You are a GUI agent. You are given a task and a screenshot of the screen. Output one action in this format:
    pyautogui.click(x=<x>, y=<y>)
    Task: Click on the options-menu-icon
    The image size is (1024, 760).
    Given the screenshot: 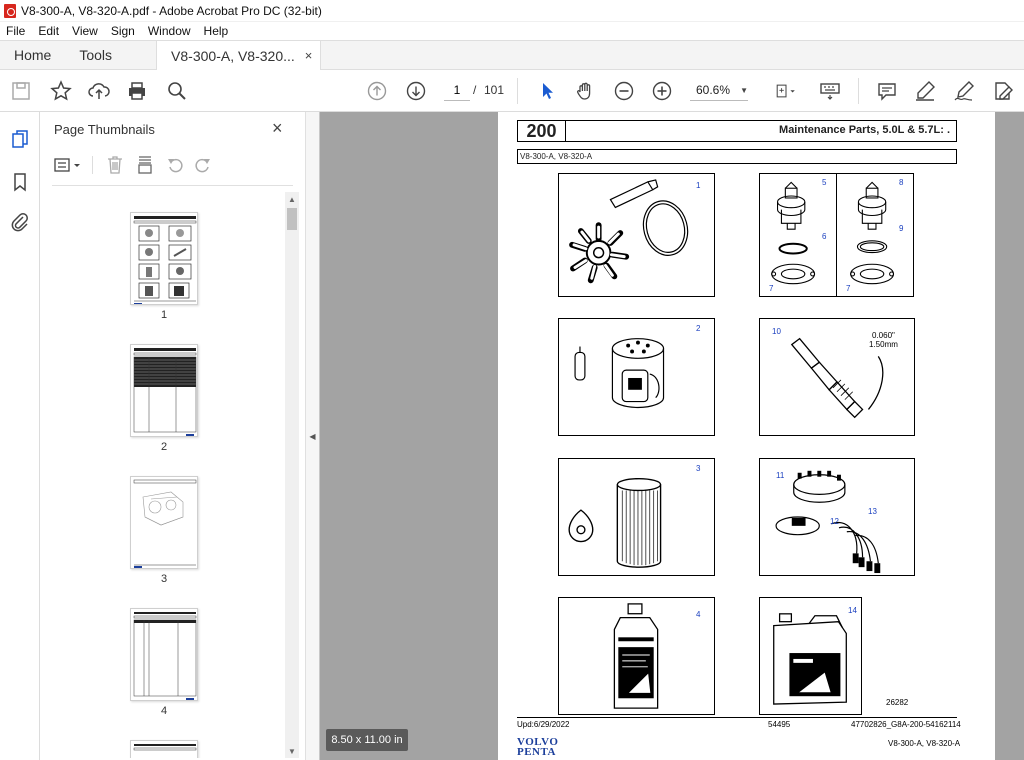 What is the action you would take?
    pyautogui.click(x=68, y=165)
    